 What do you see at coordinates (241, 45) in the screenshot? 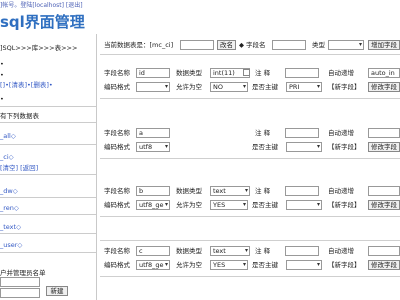
I see `diamond-icon: ◆` at bounding box center [241, 45].